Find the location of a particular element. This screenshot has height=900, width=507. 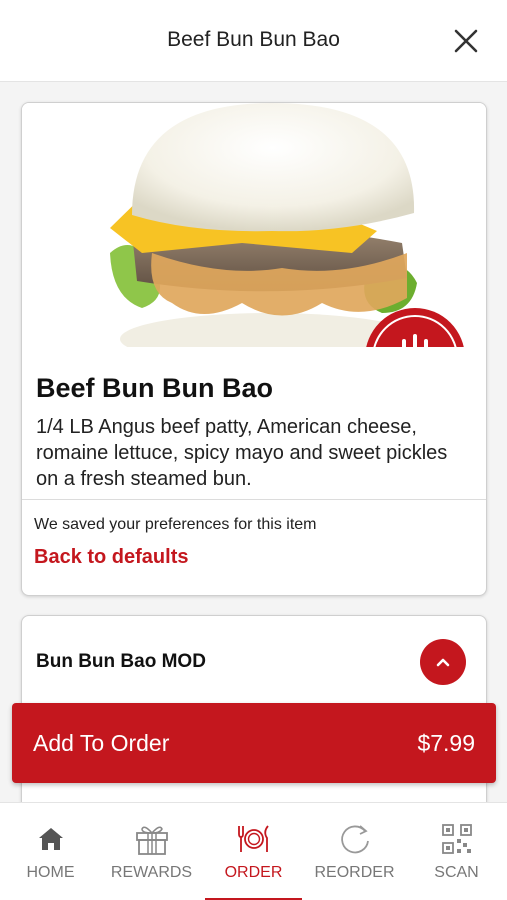

nav-label-rewards: REWARDS is located at coordinates (151, 872).